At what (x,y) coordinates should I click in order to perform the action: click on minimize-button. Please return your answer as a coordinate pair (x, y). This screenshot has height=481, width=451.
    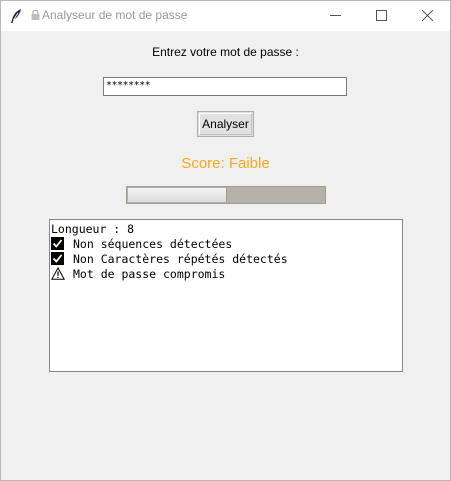
    Looking at the image, I should click on (335, 16).